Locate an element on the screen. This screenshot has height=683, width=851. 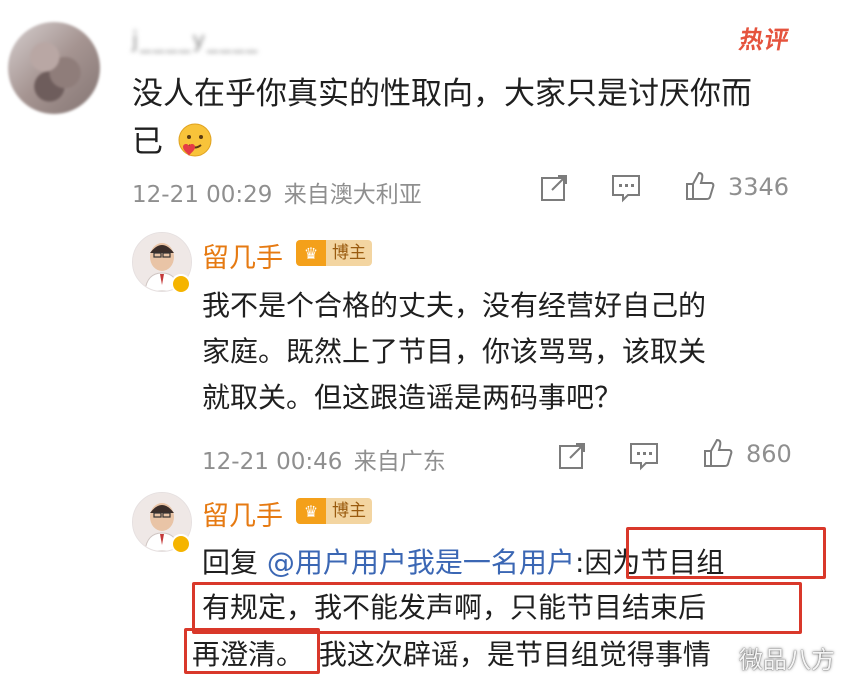
reply-line-3-rest: 我这次辟谣，是节目组觉得事情 is located at coordinates (514, 654).